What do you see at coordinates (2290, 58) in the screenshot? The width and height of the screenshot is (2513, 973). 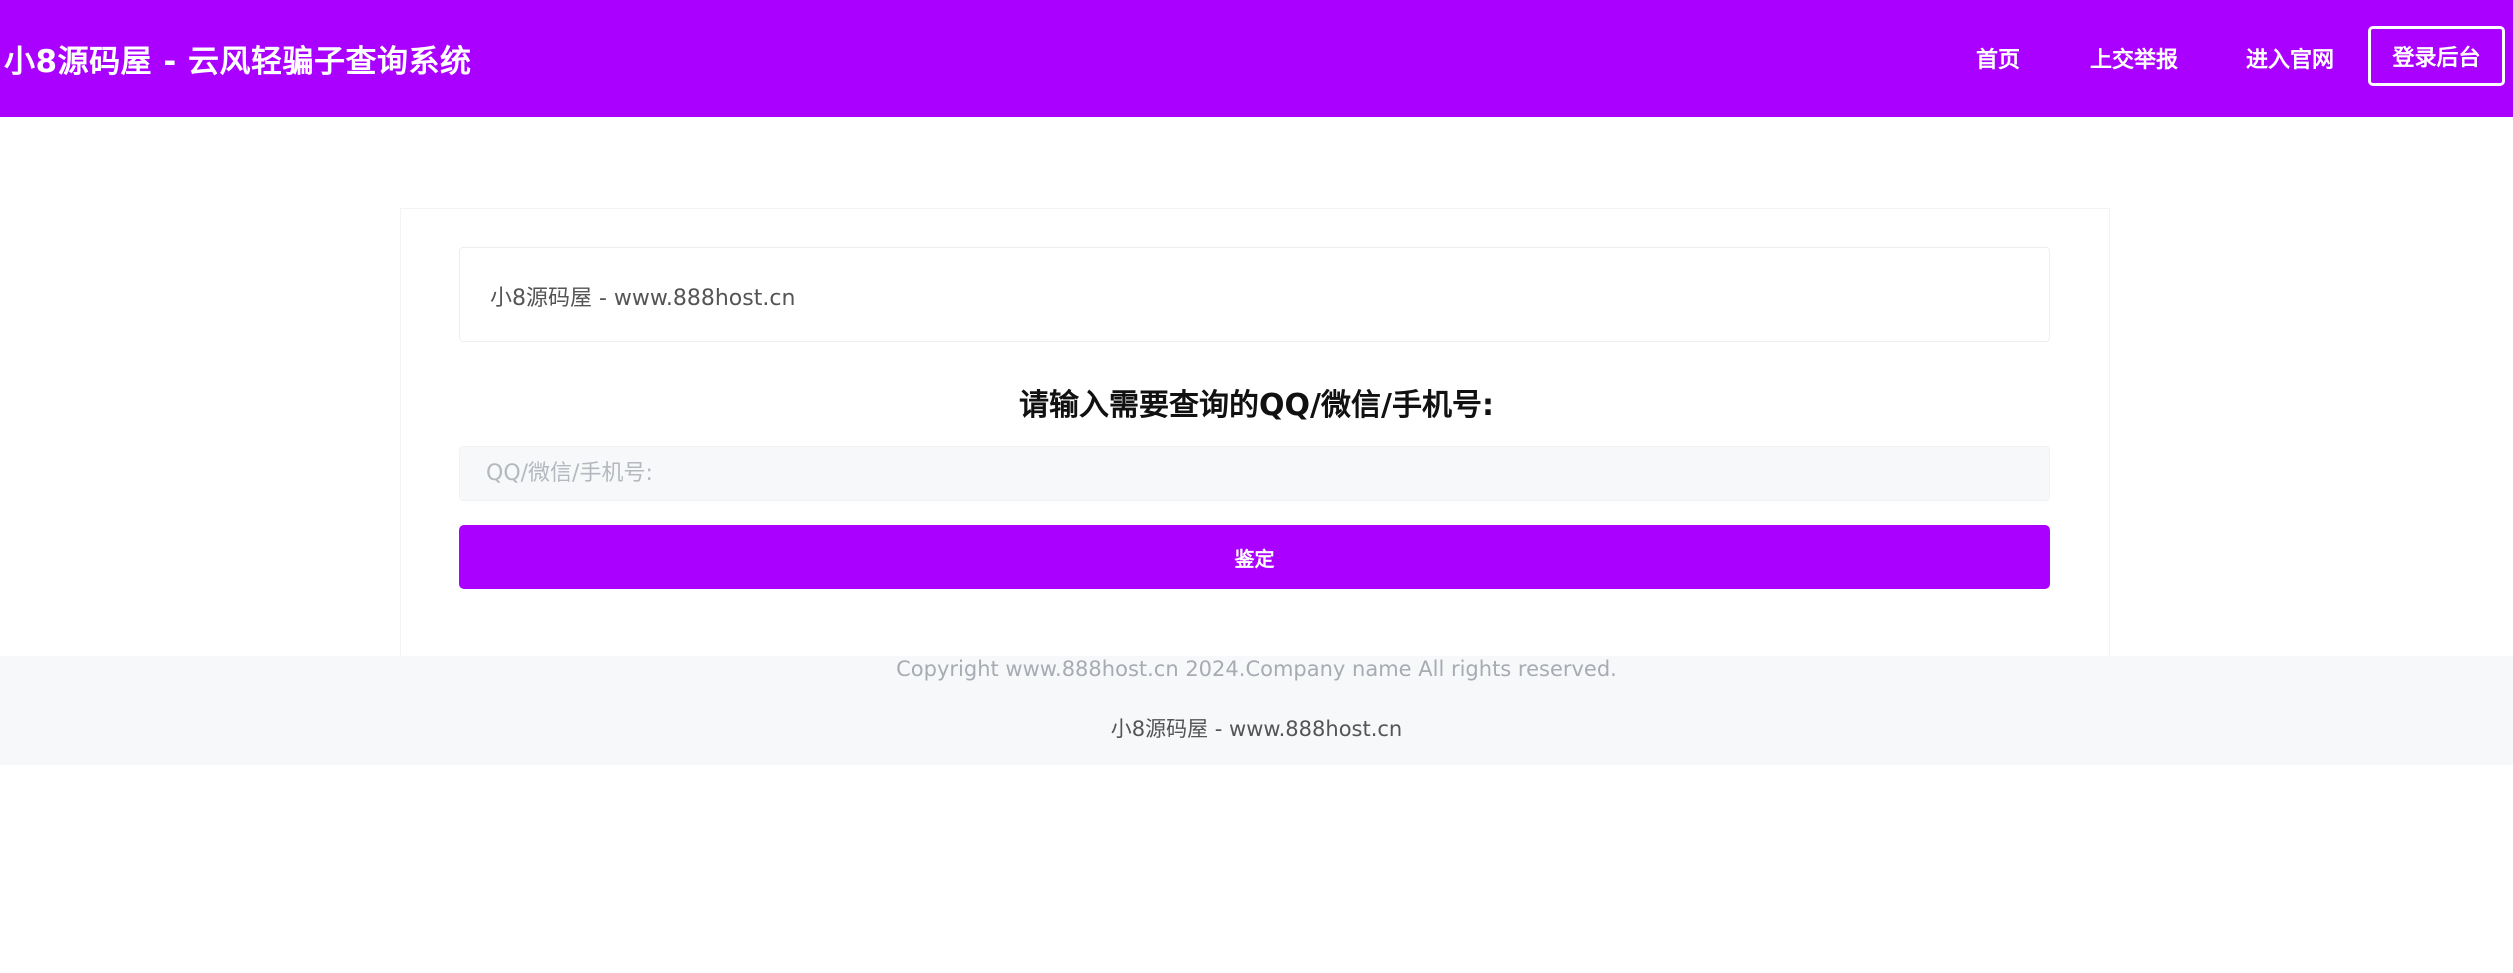 I see `nav-link-official-site: 进入官网` at bounding box center [2290, 58].